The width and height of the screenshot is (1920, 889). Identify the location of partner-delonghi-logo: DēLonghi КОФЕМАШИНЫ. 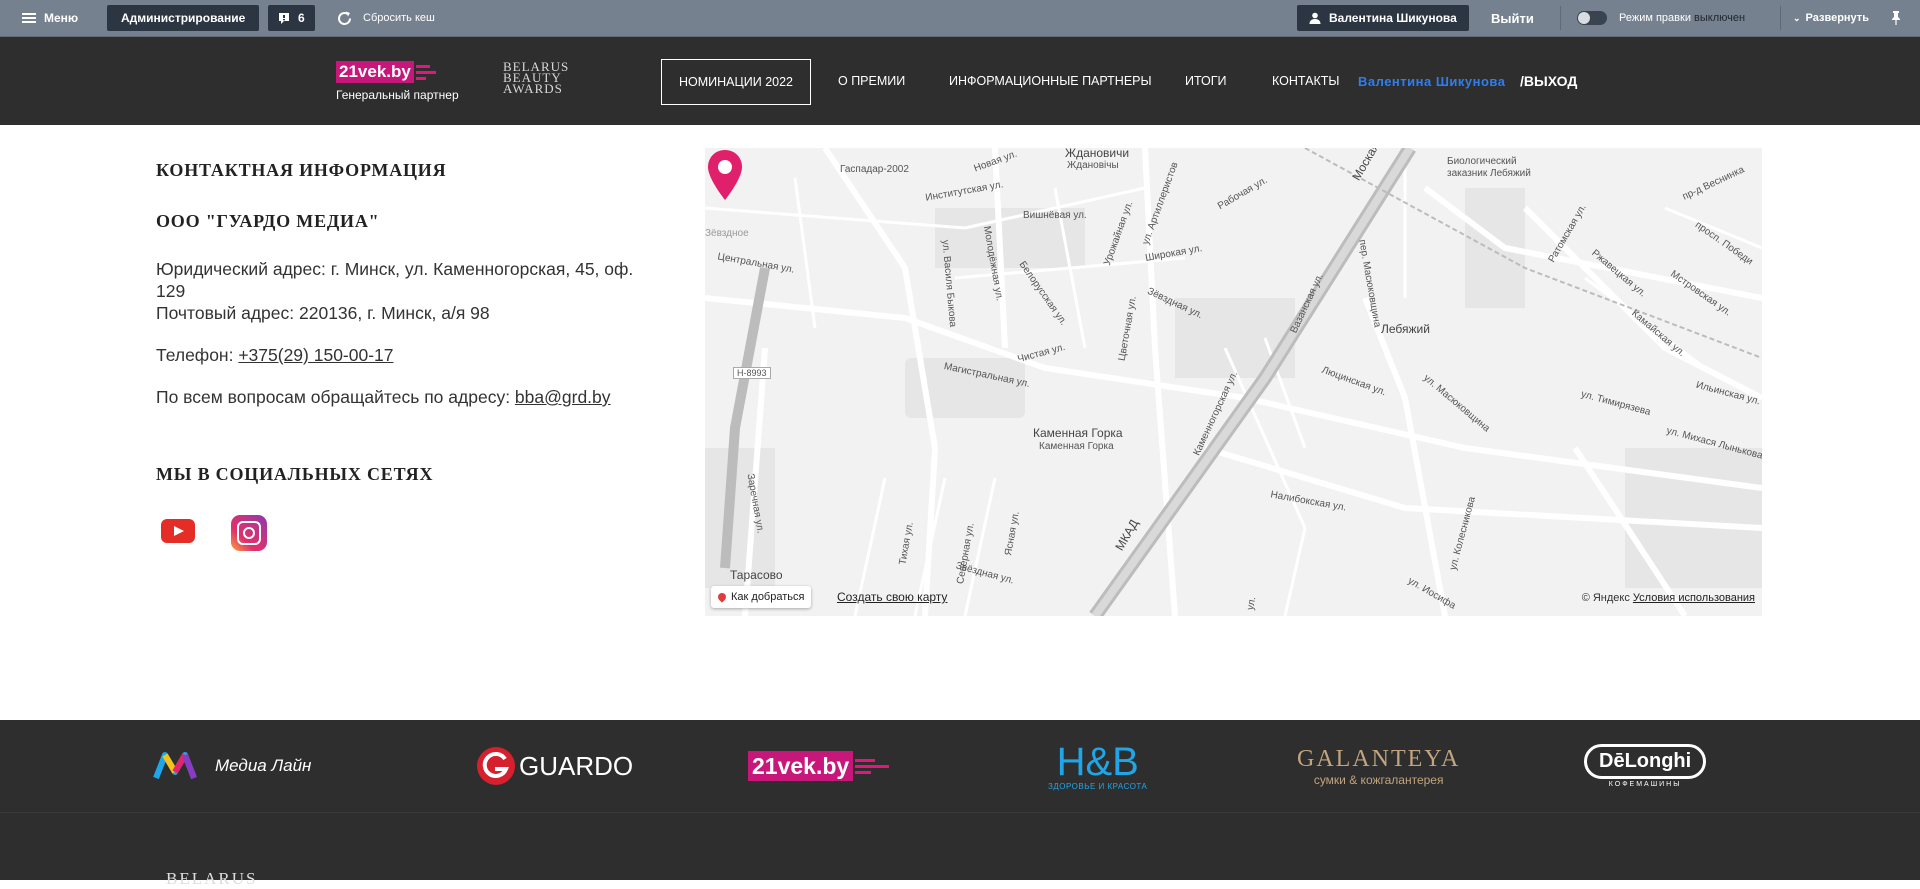
(1645, 766).